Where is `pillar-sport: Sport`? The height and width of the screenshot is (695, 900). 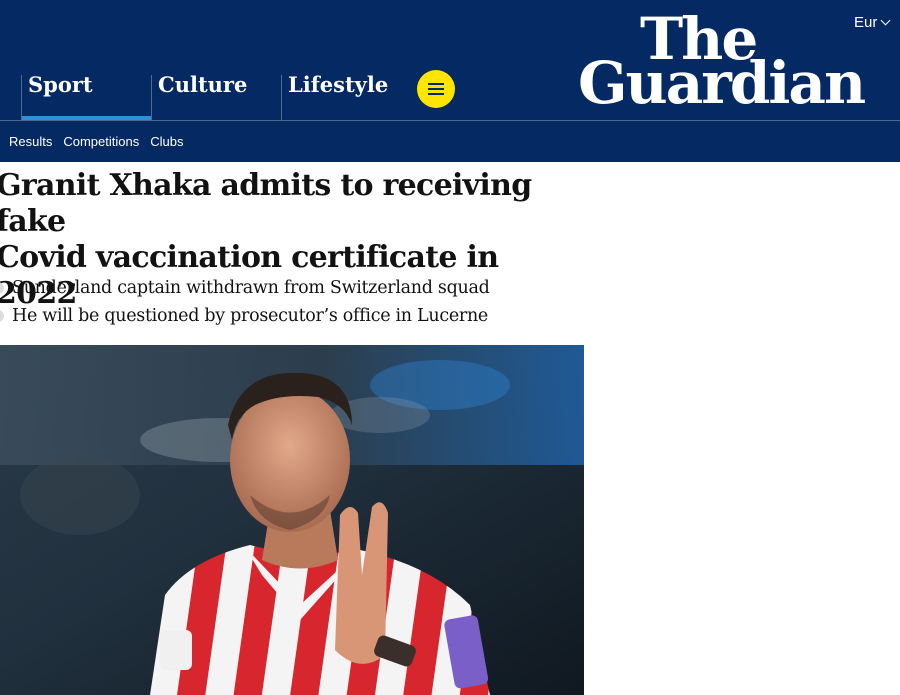 pillar-sport: Sport is located at coordinates (86, 96).